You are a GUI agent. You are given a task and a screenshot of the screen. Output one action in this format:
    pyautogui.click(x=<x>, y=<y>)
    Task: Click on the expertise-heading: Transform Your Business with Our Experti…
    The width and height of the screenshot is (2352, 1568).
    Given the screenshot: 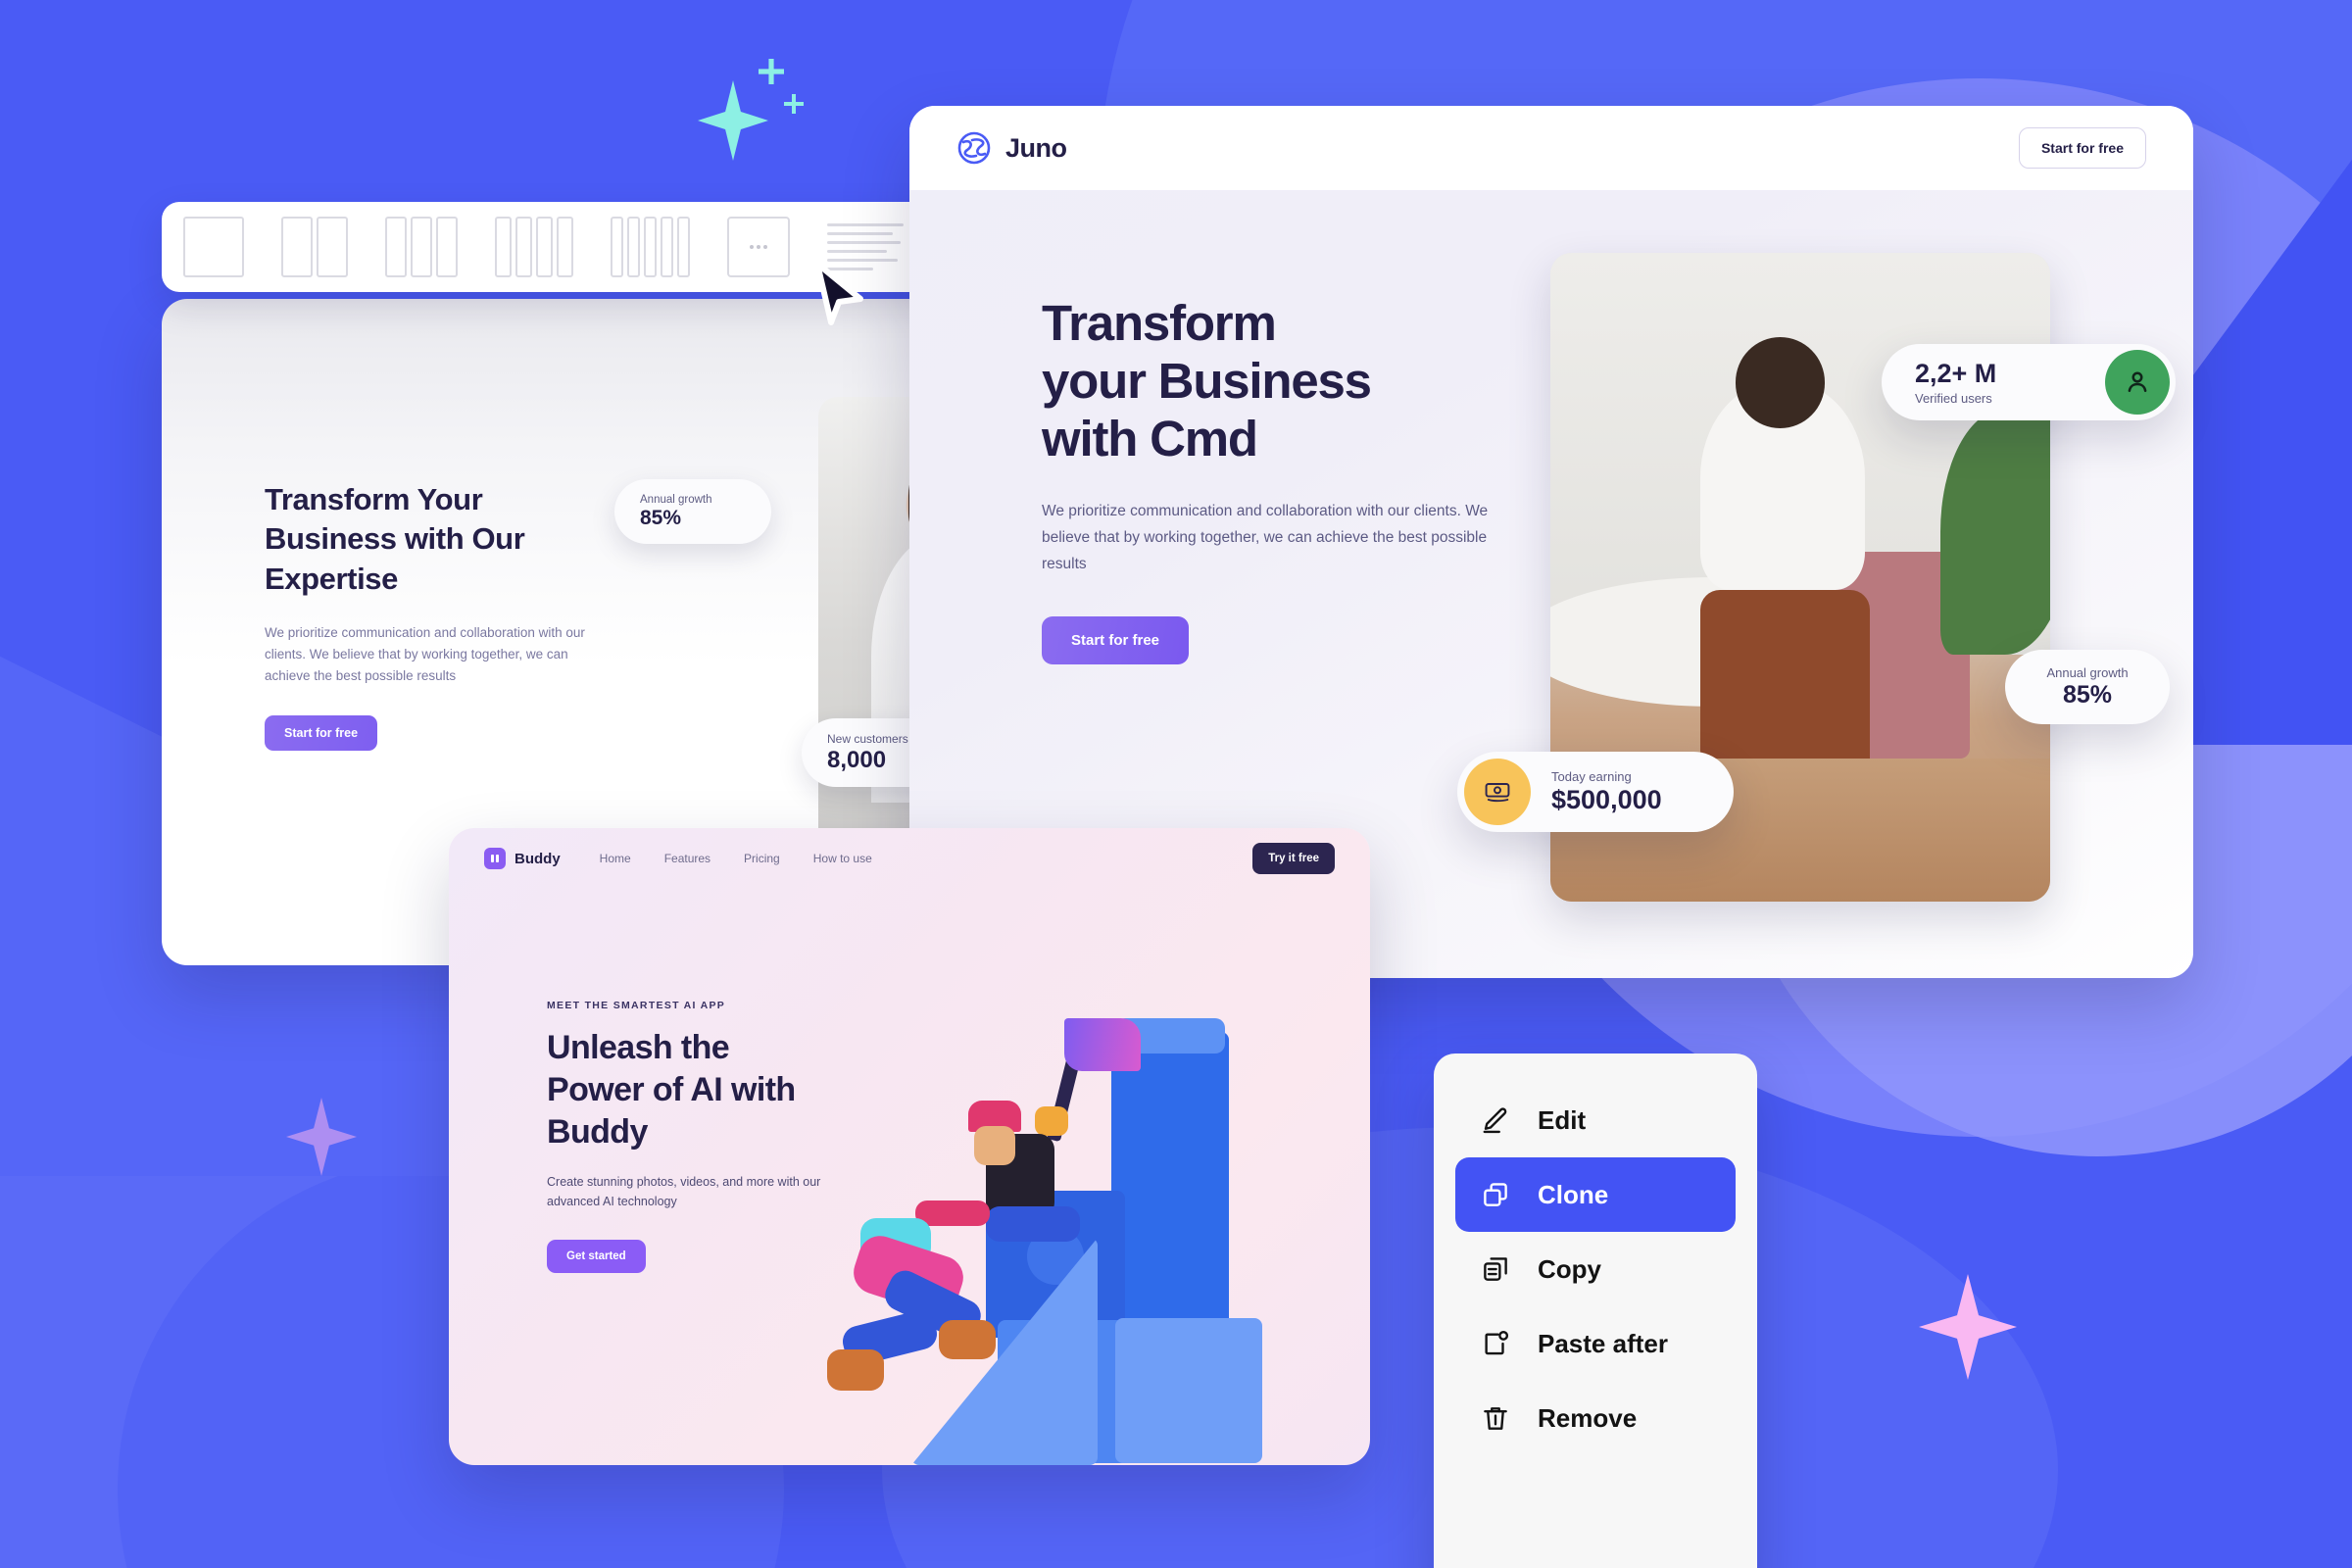 What is the action you would take?
    pyautogui.click(x=395, y=539)
    